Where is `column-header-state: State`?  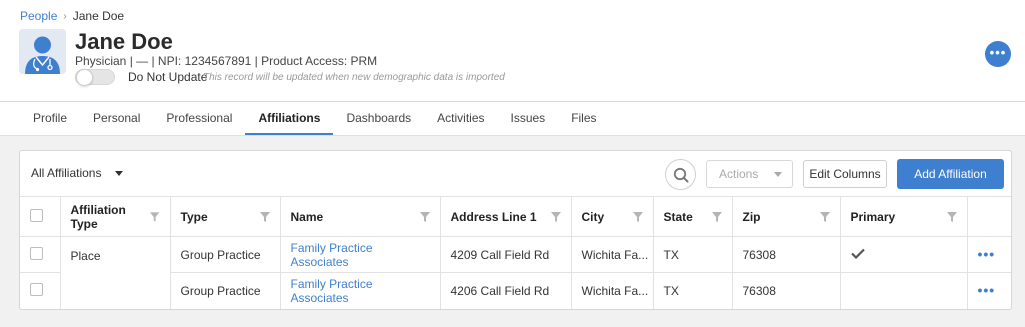
column-header-state: State is located at coordinates (693, 216).